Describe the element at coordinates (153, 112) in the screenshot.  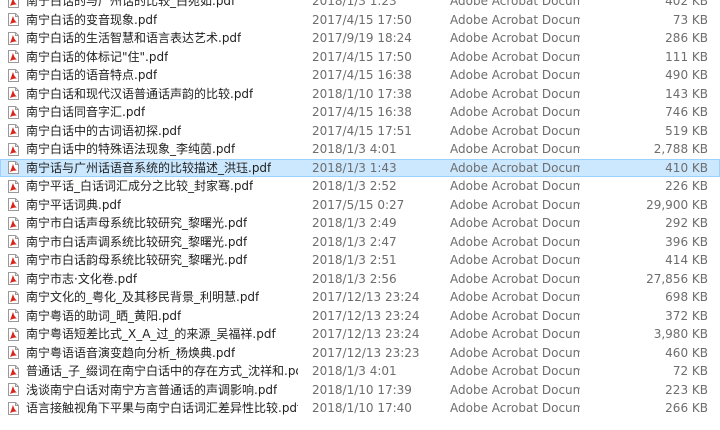
I see `file-name-cell: 南宁白话同音字汇.pdf` at that location.